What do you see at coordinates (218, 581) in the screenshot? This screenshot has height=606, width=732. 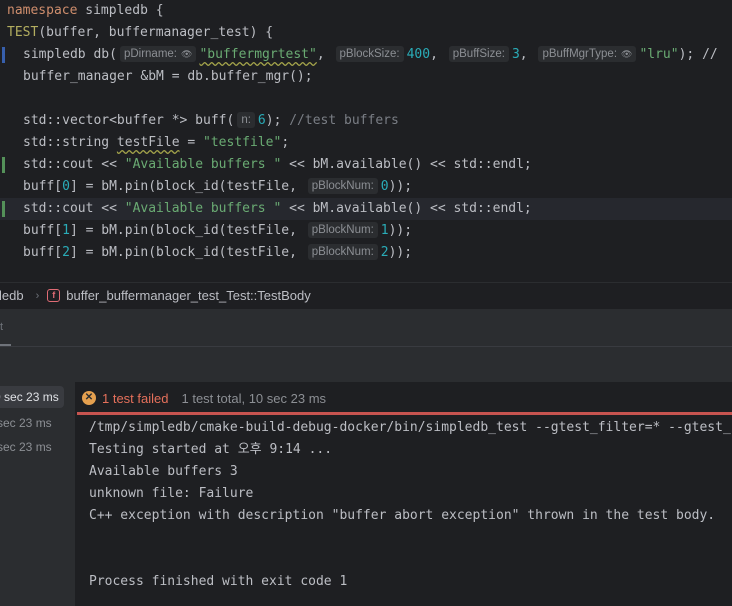 I see `console-output-line: Process finished with exit code 1` at bounding box center [218, 581].